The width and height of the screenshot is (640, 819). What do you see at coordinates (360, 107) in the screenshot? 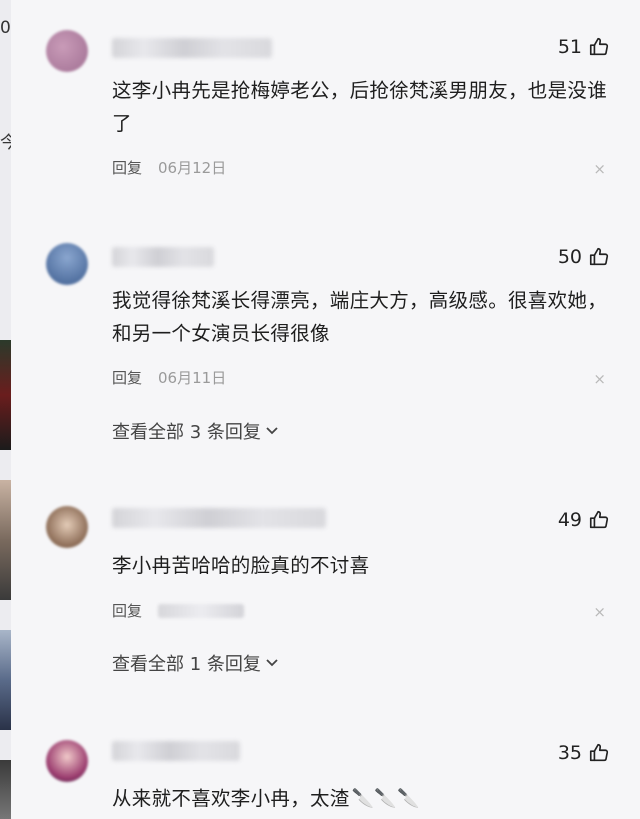
I see `comment-text: 这李小冉先是抢梅婷老公，后抢徐梵溪男朋友，也是没谁了` at bounding box center [360, 107].